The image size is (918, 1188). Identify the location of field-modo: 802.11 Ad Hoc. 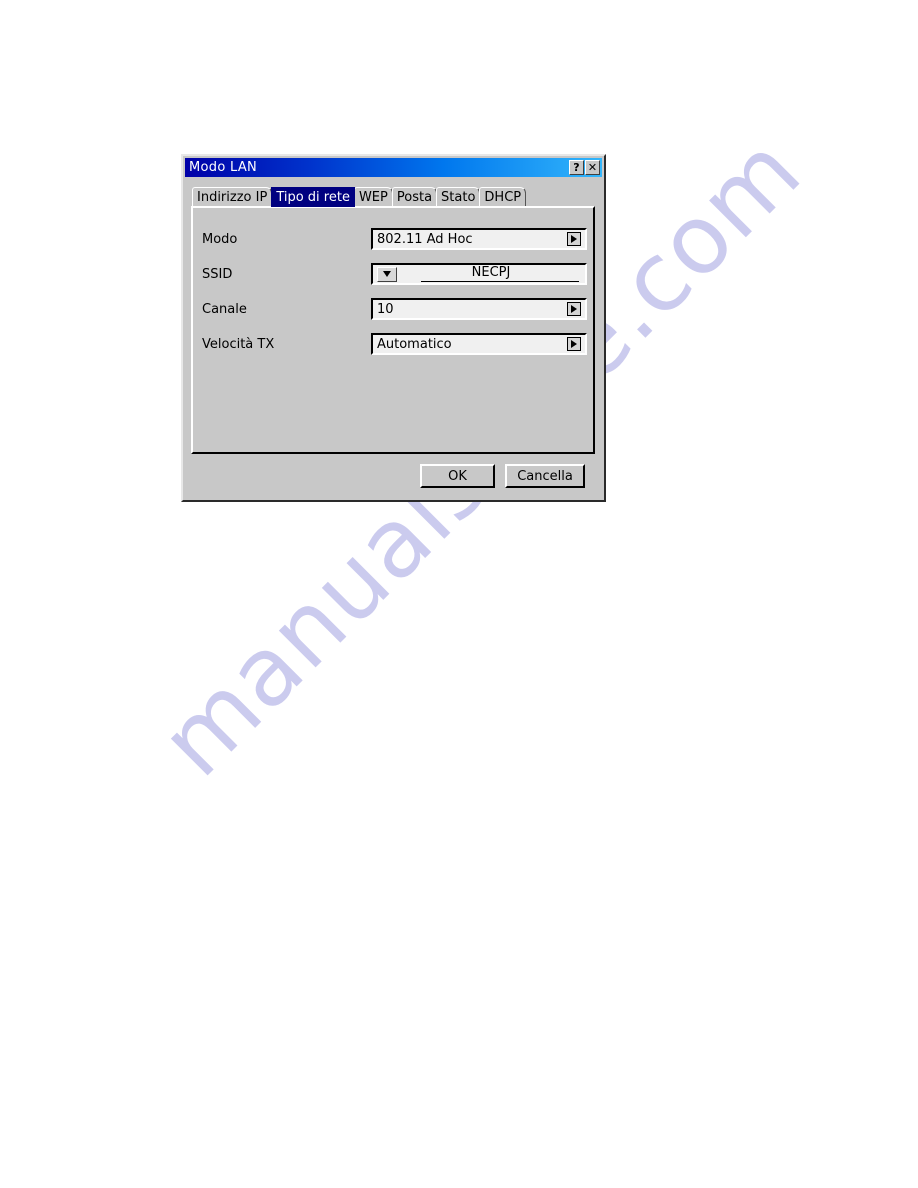
(479, 239).